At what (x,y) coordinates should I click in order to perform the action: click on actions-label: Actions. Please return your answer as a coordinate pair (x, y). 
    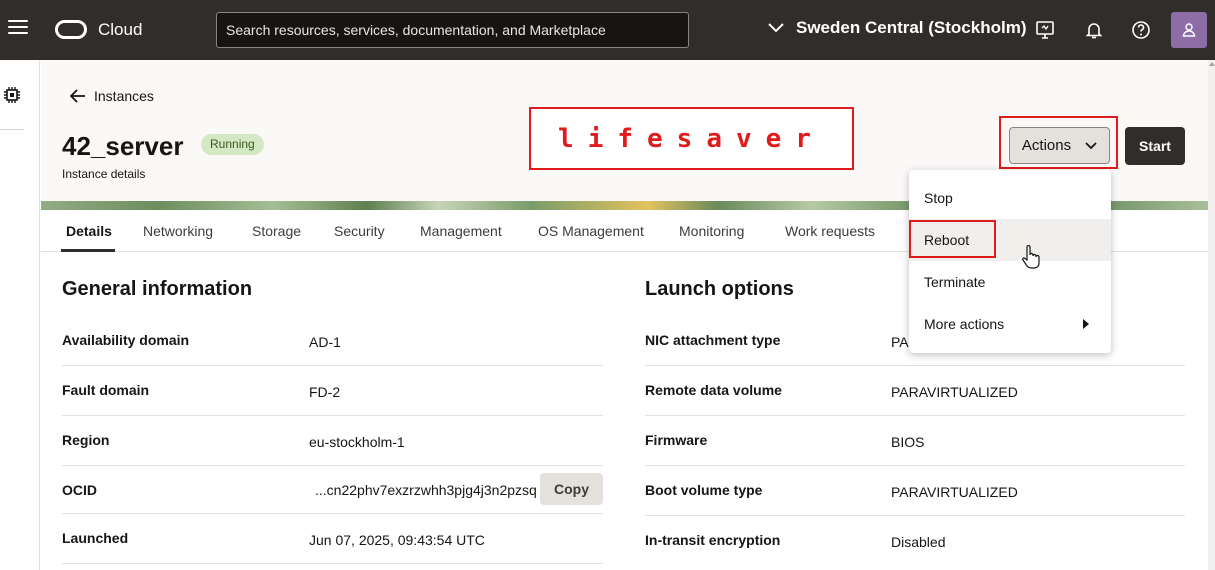
    Looking at the image, I should click on (1046, 145).